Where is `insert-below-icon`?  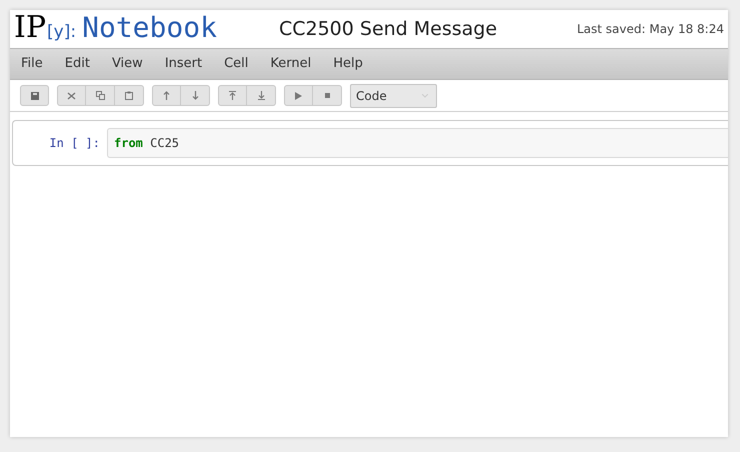
insert-below-icon is located at coordinates (261, 95).